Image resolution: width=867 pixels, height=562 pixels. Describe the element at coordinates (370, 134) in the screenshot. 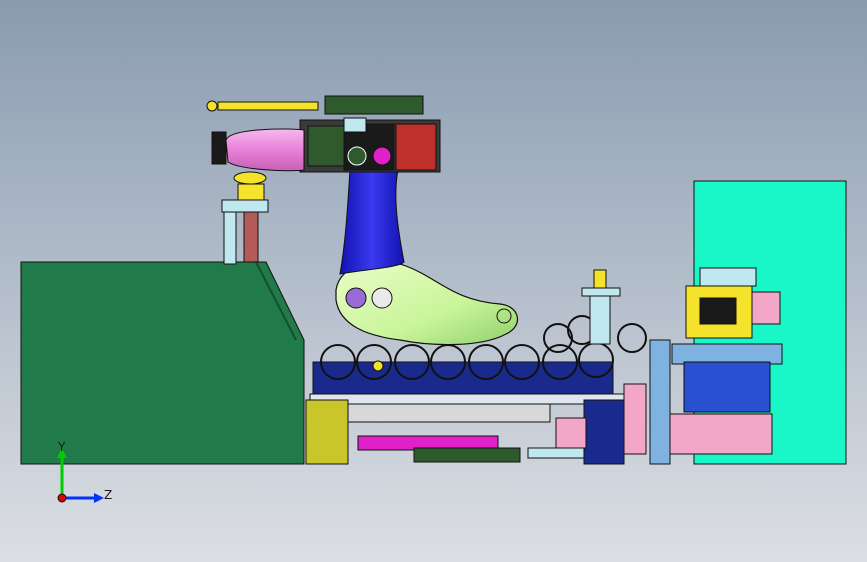

I see `robot-head` at that location.